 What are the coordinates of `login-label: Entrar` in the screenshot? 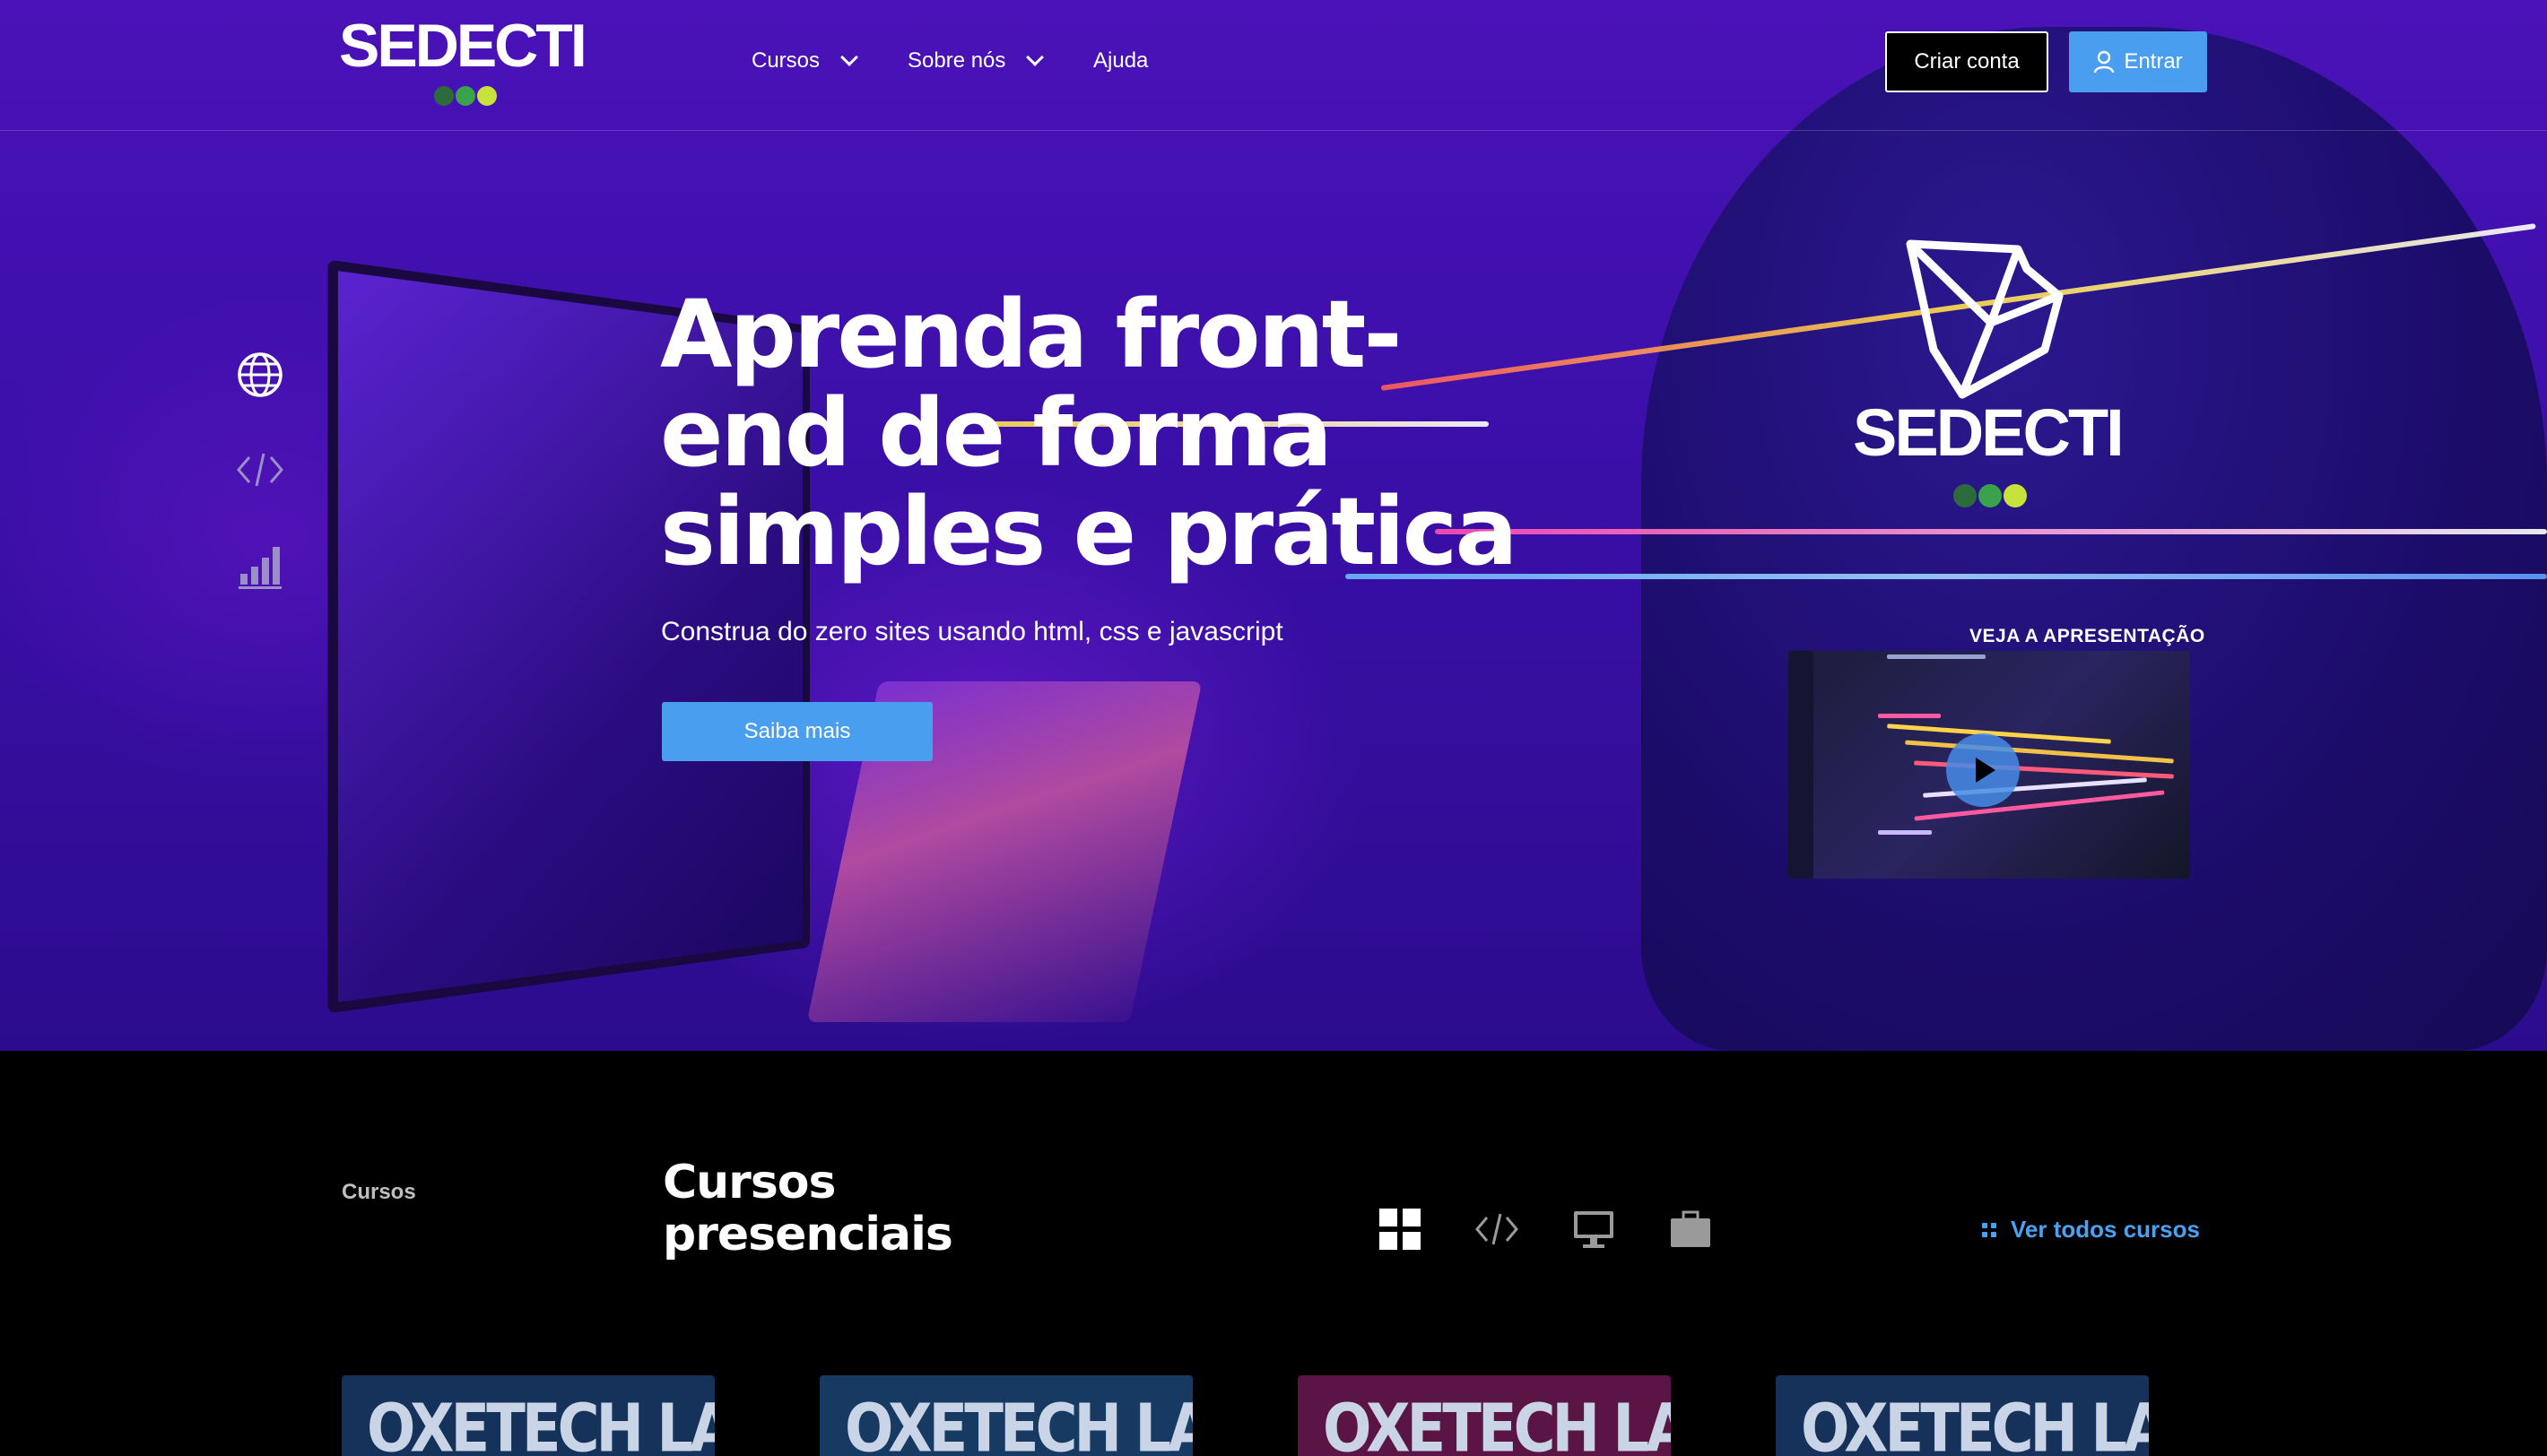 It's located at (2153, 62).